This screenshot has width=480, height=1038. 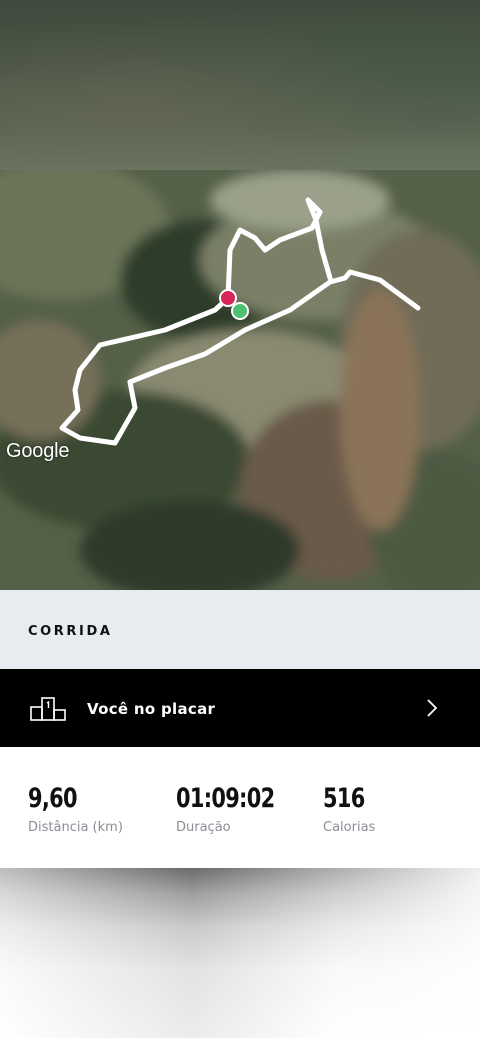 What do you see at coordinates (225, 798) in the screenshot?
I see `stat-duration-value: 01:09:02` at bounding box center [225, 798].